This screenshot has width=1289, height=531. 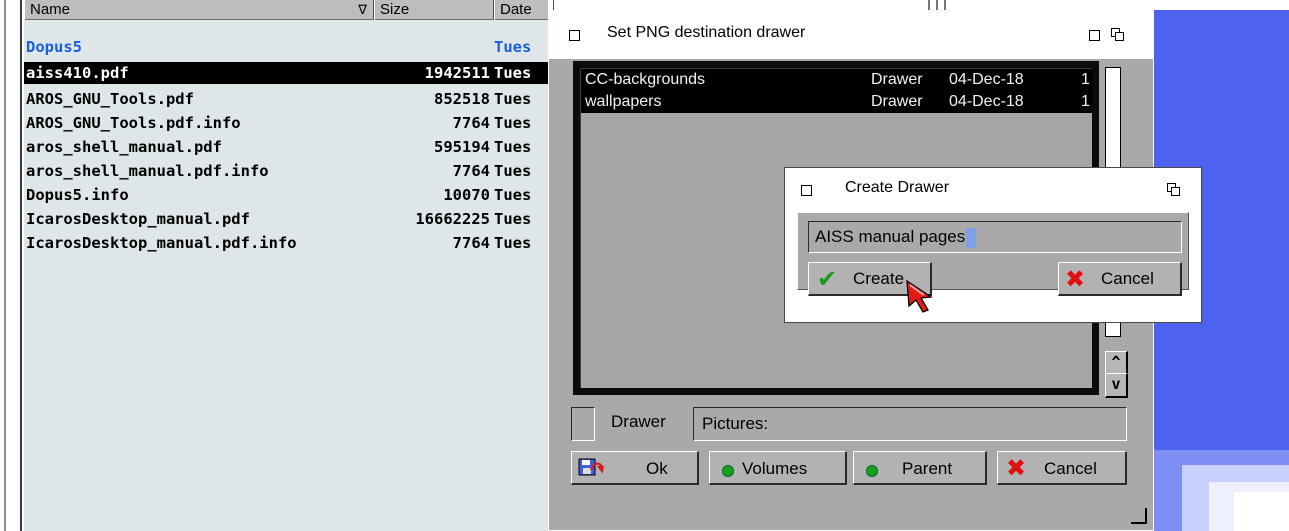 I want to click on entry-name: wallpapers, so click(x=623, y=101).